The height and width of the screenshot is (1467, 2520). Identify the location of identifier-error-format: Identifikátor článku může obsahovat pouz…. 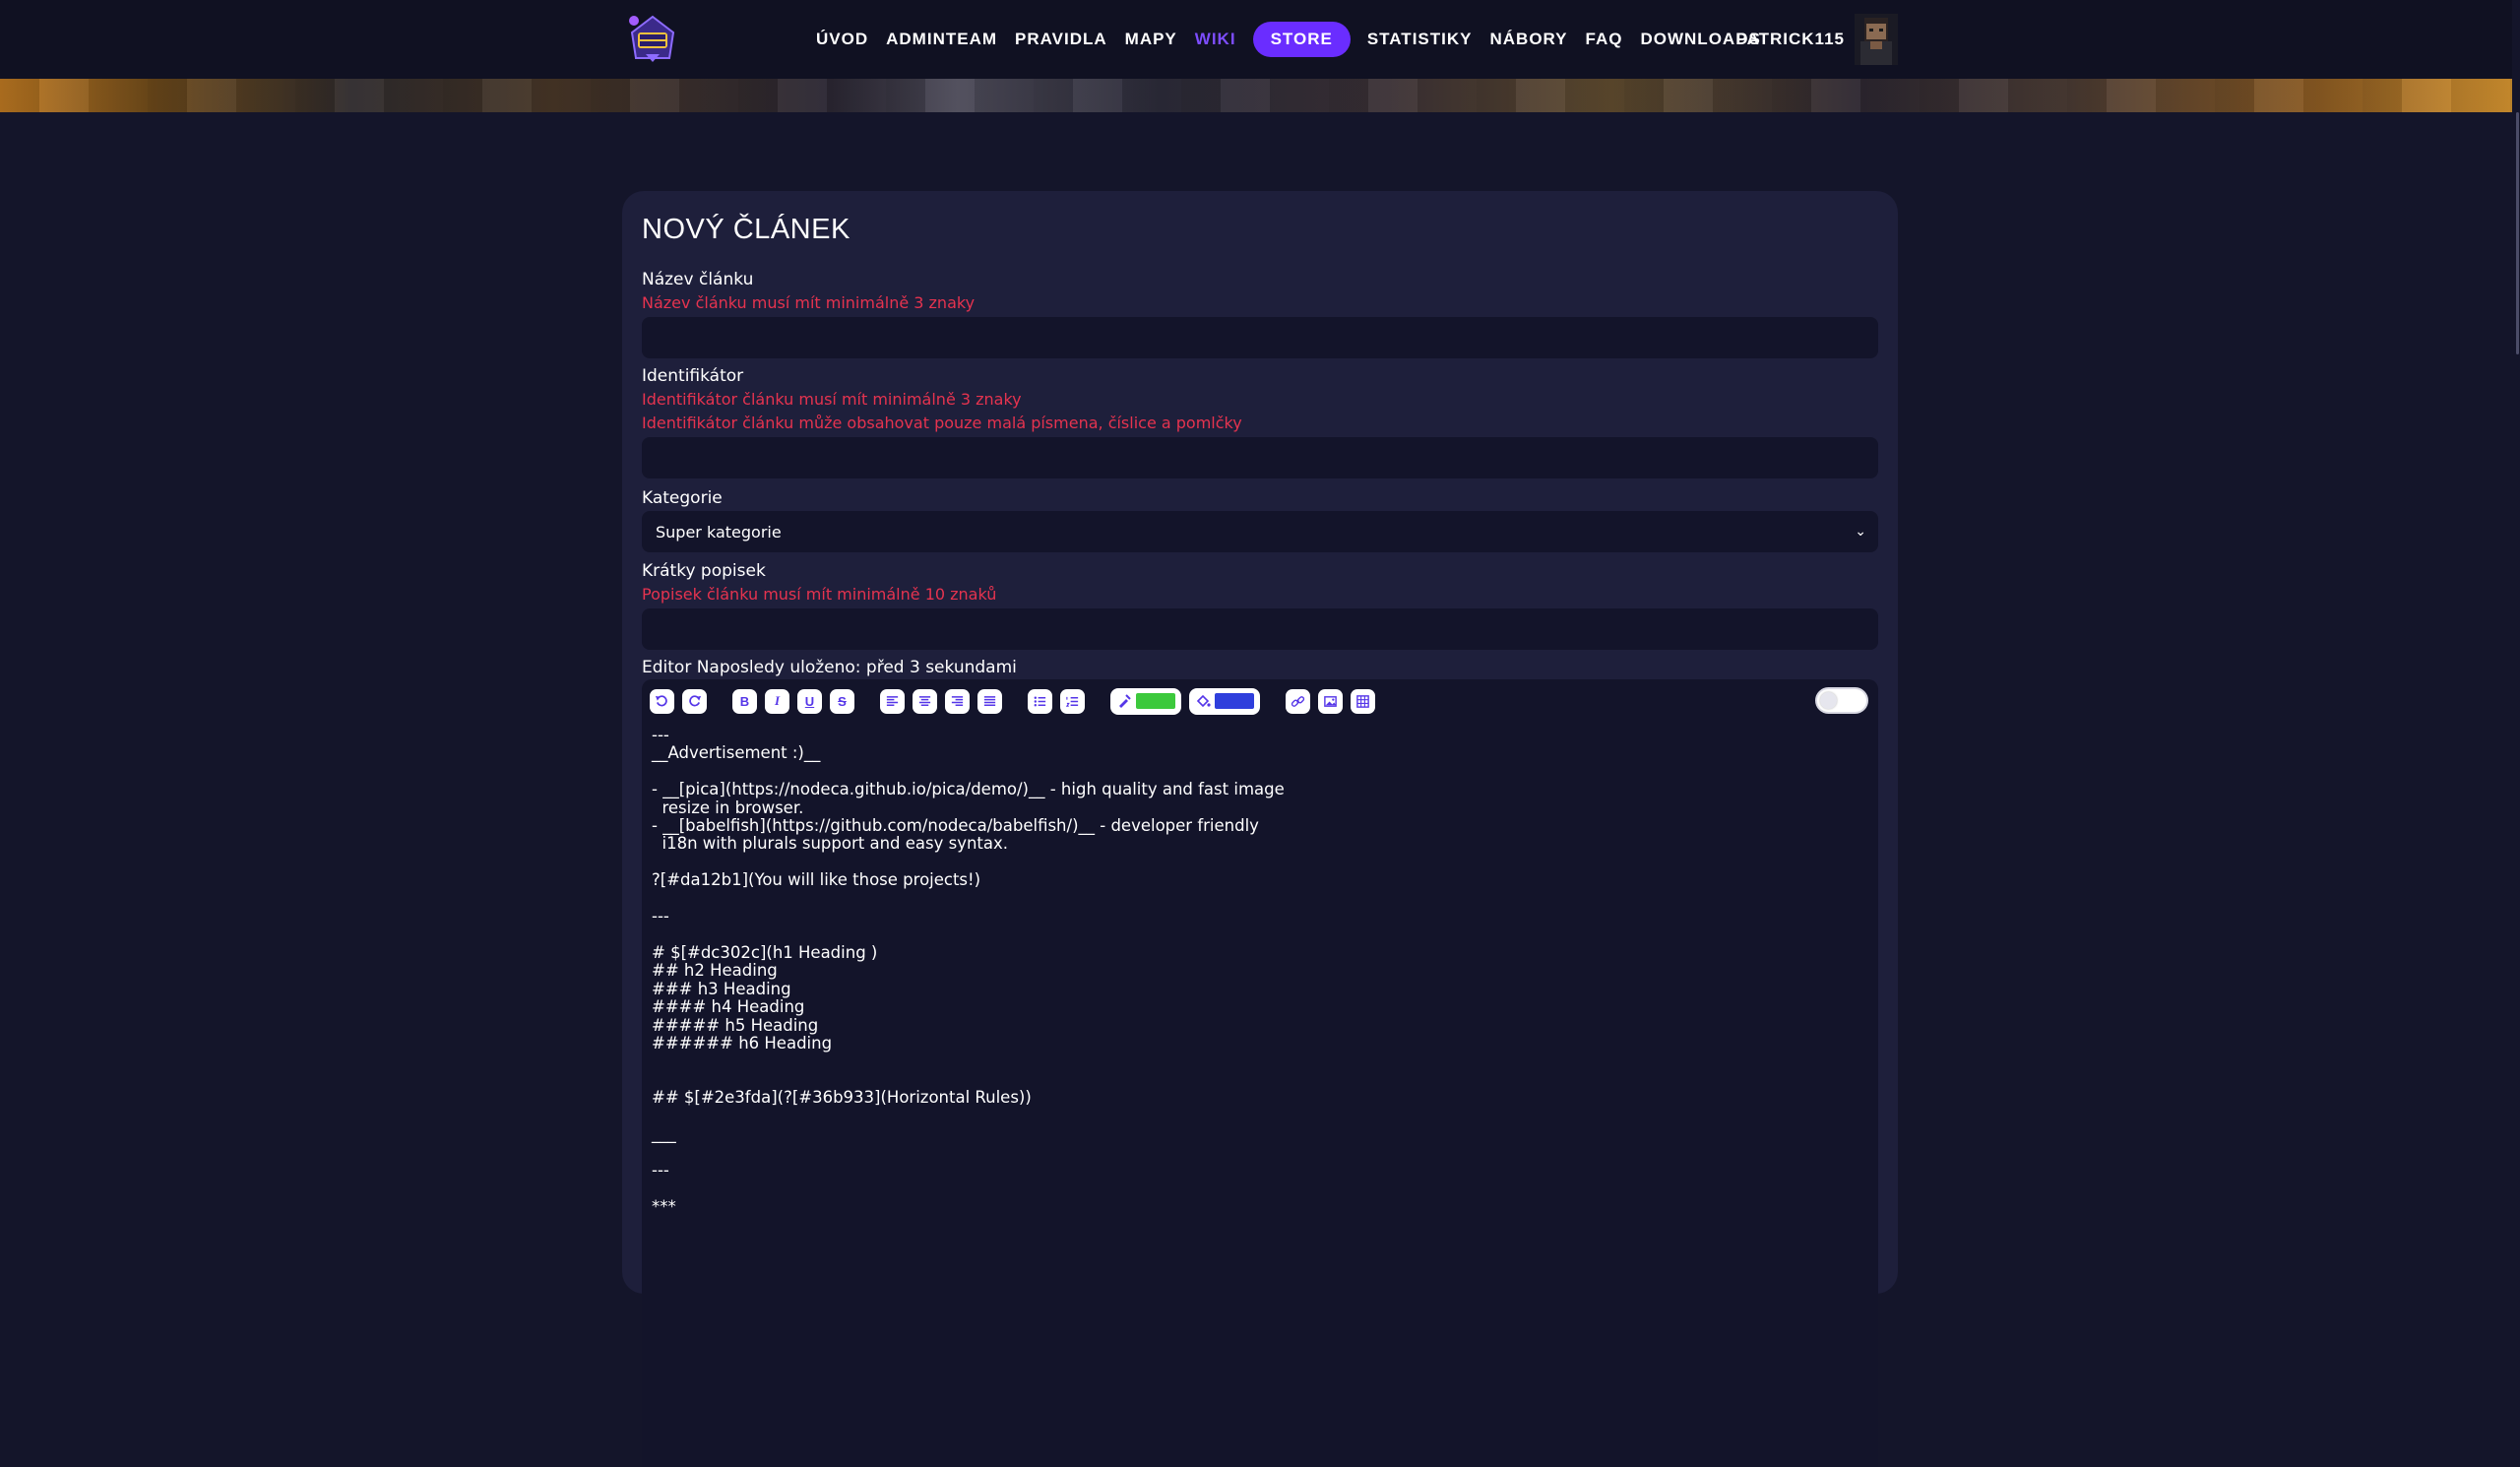
(942, 423).